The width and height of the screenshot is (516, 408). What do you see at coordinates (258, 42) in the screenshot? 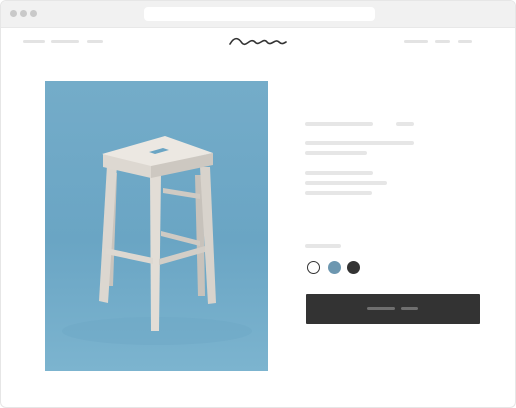
I see `brand-logo` at bounding box center [258, 42].